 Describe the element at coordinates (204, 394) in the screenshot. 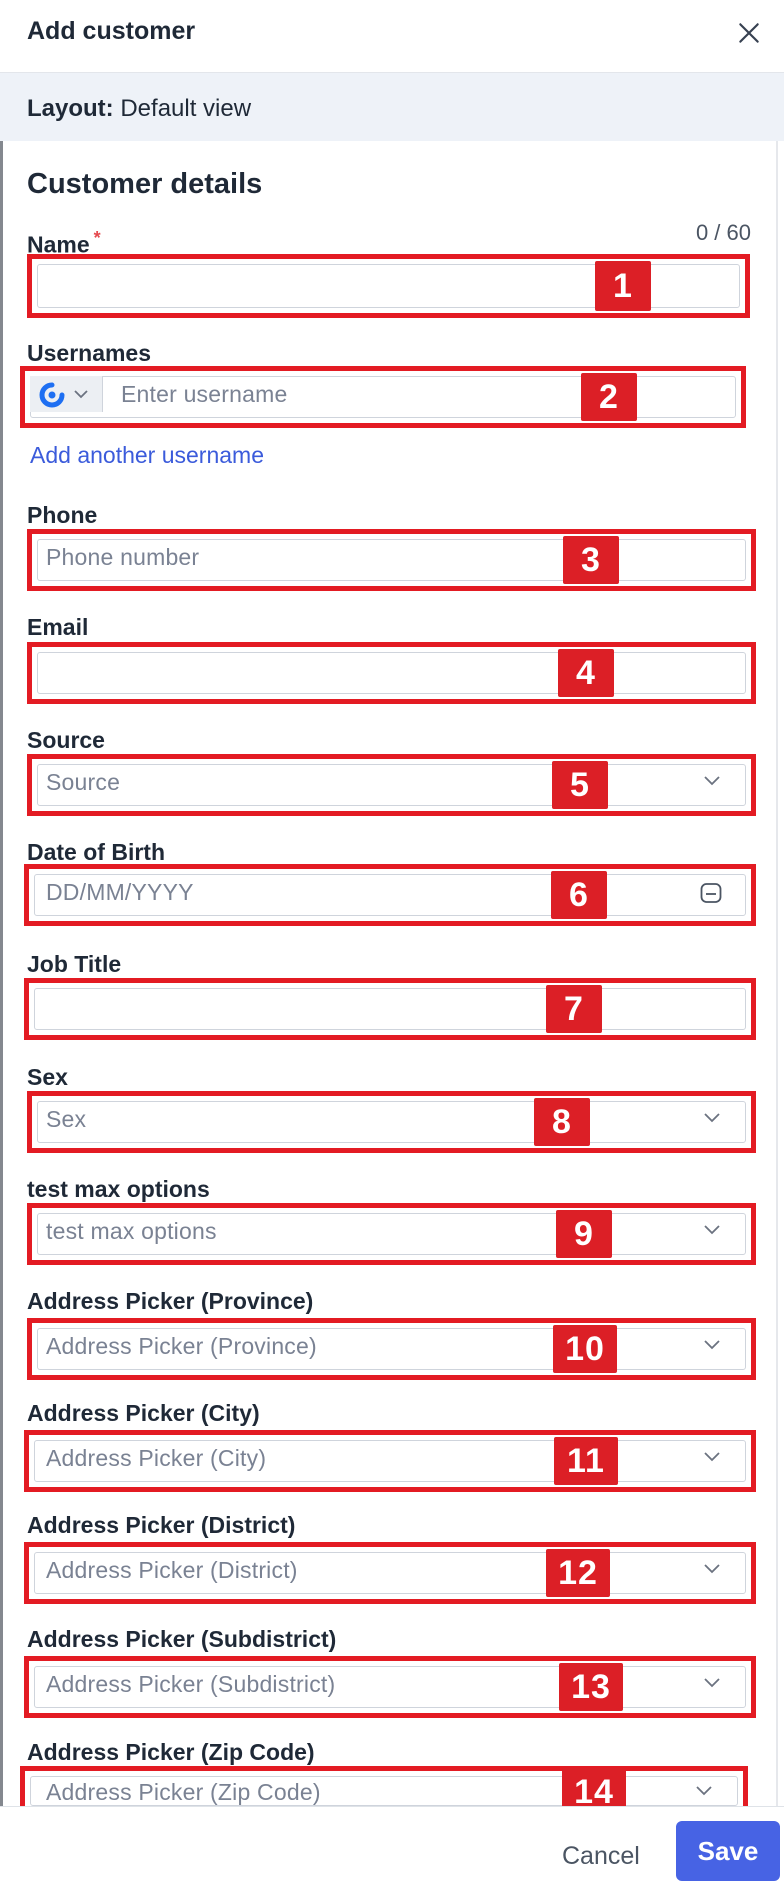

I see `username-placeholder: Enter username` at that location.